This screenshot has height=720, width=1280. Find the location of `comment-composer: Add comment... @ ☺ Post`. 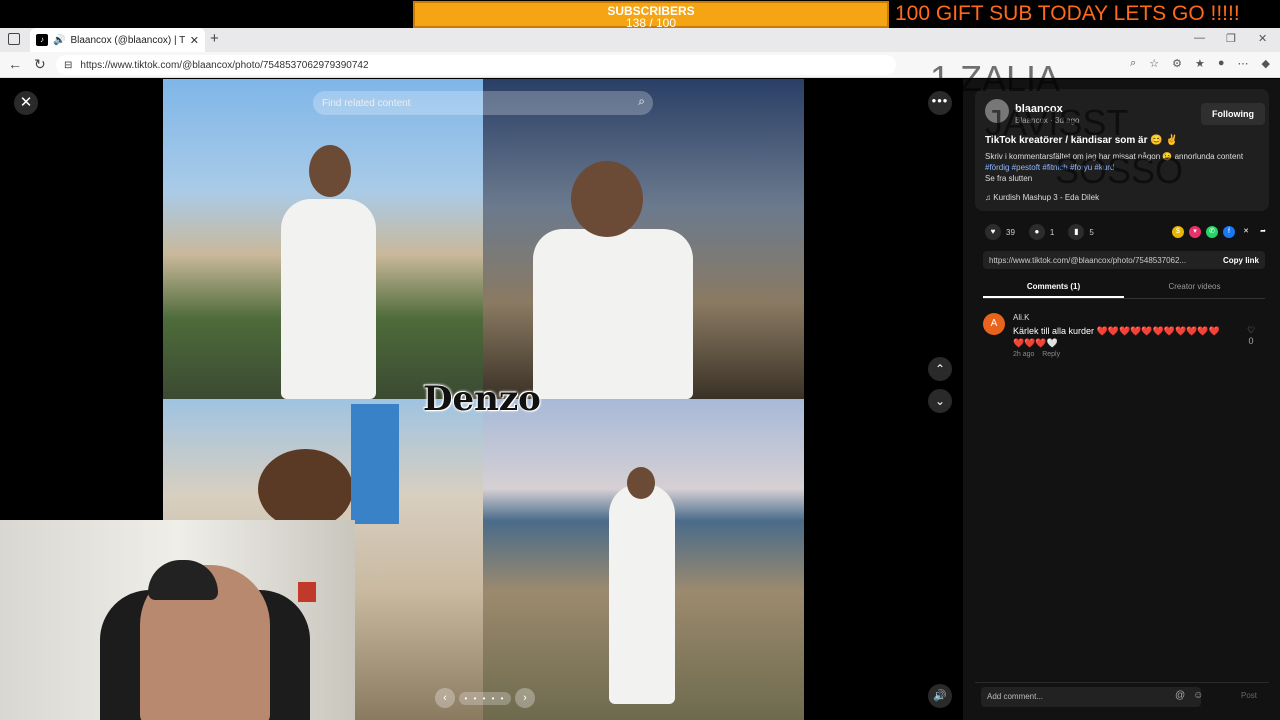

comment-composer: Add comment... @ ☺ Post is located at coordinates (1122, 696).